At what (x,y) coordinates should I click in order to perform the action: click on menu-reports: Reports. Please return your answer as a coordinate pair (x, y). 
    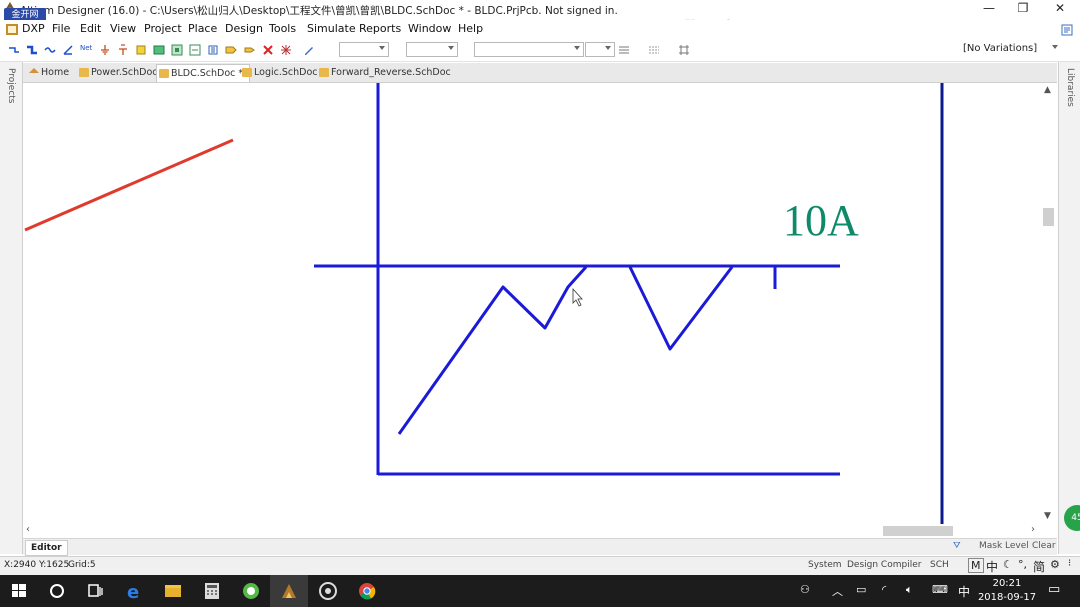
    Looking at the image, I should click on (380, 28).